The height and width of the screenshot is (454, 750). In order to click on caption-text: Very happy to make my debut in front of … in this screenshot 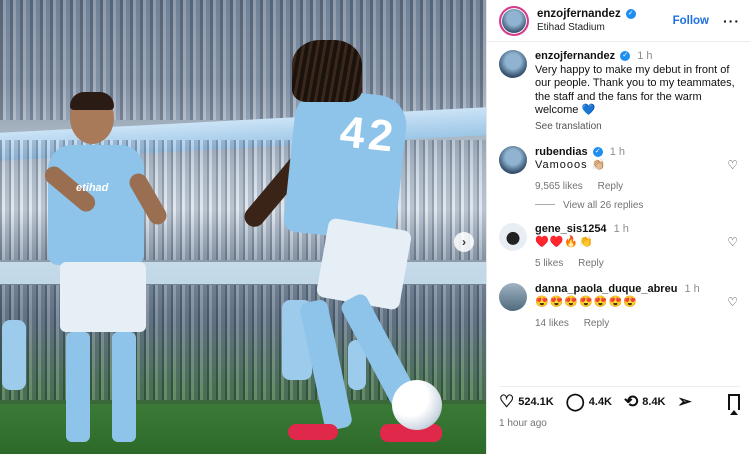, I will do `click(635, 90)`.